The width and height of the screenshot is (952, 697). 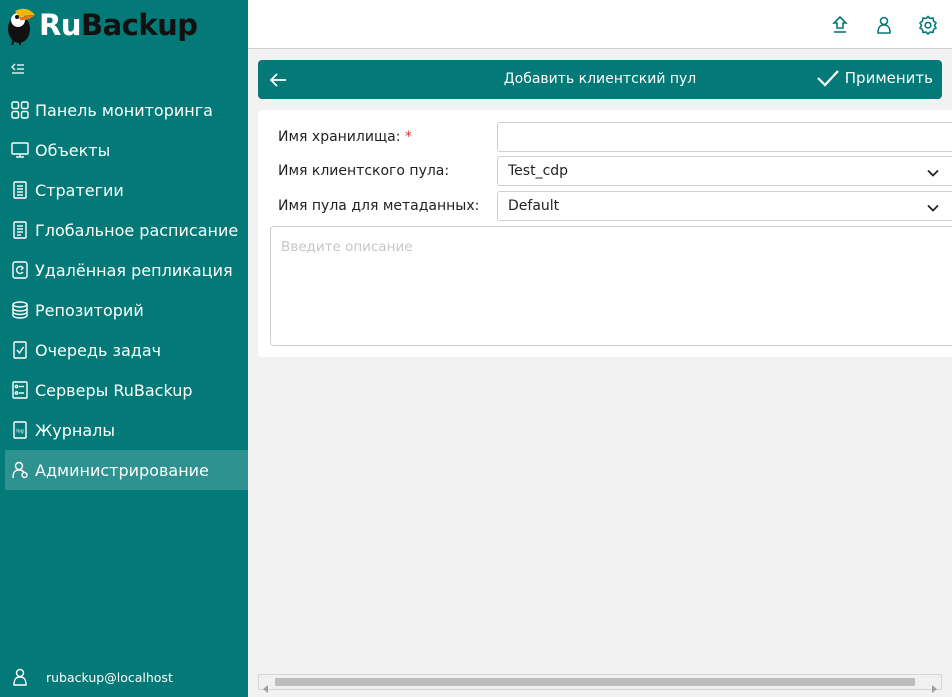 I want to click on sidebar-item-repository: Репозиторий, so click(x=124, y=310).